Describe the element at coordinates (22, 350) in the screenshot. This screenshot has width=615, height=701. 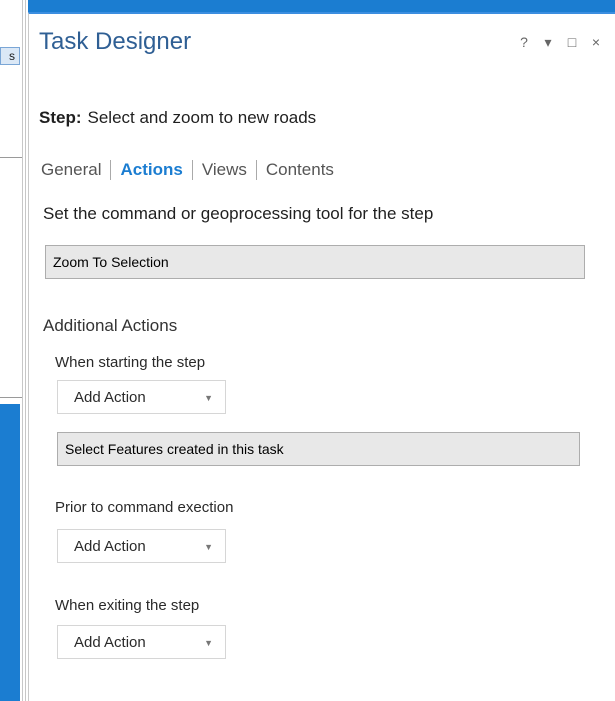
I see `pane-splitter` at that location.